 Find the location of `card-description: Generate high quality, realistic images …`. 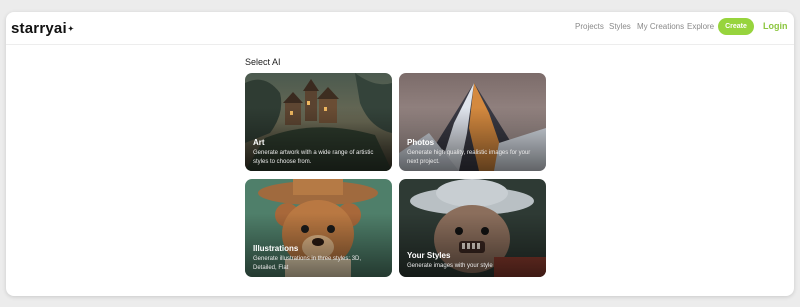

card-description: Generate high quality, realistic images … is located at coordinates (469, 157).